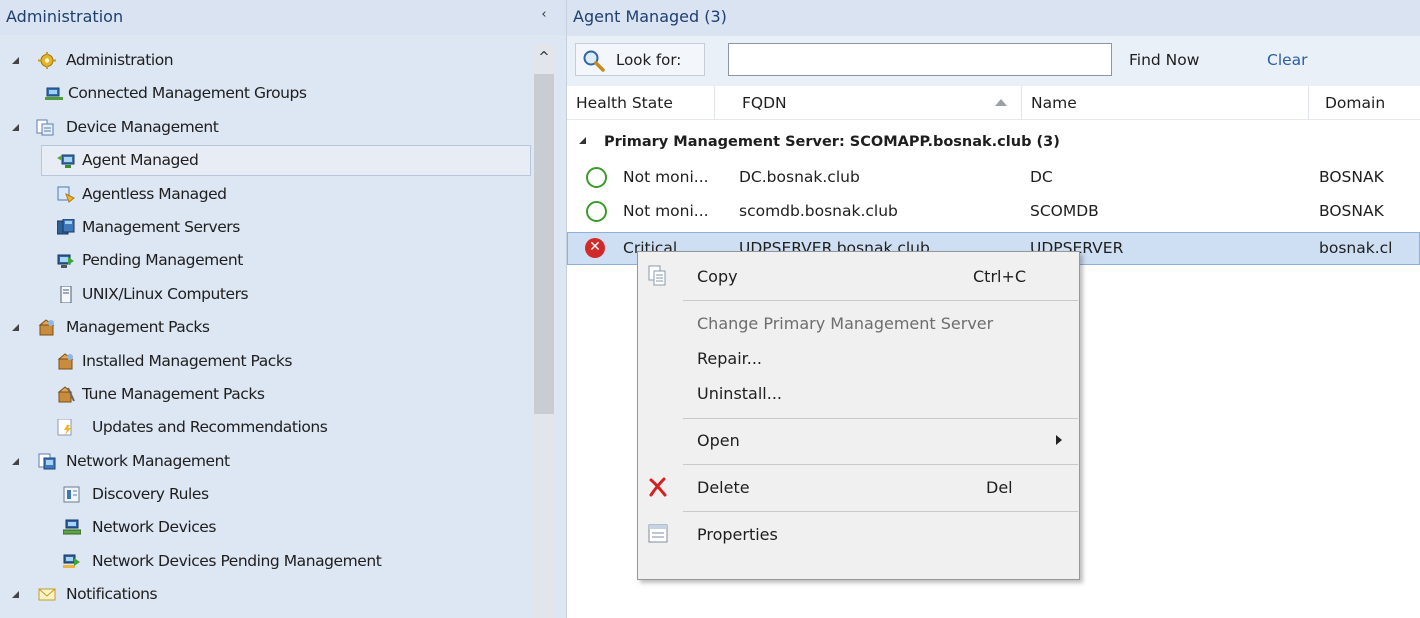 The height and width of the screenshot is (618, 1420). Describe the element at coordinates (1000, 276) in the screenshot. I see `menu-item-shortcut: Ctrl+C` at that location.